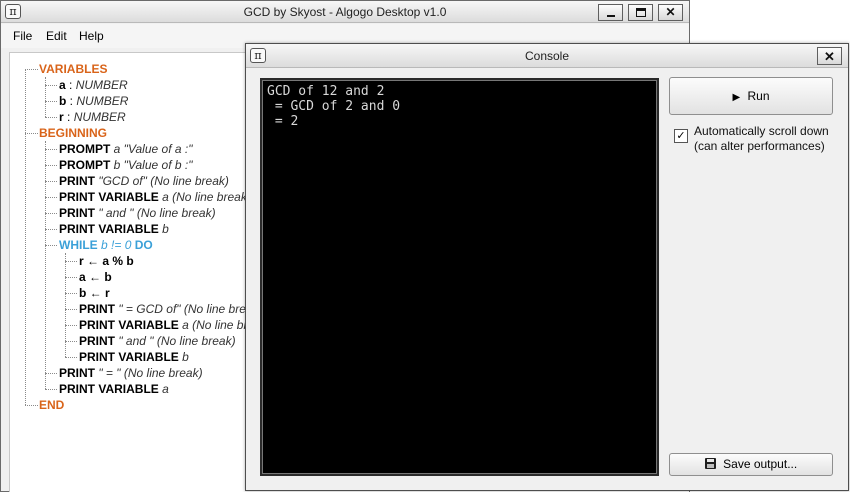  What do you see at coordinates (334, 106) in the screenshot?
I see `console-line: = GCD of 2 and 0` at bounding box center [334, 106].